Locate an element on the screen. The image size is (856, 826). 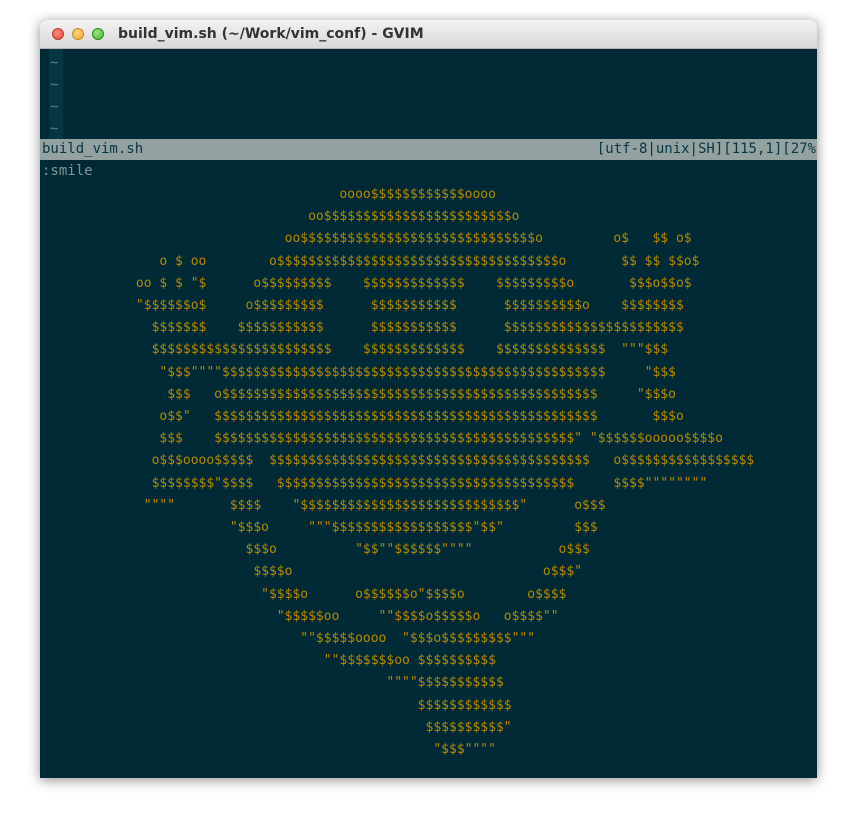
title-bar: build_vim.sh (~/Work/vim_conf) - GVIM is located at coordinates (428, 34).